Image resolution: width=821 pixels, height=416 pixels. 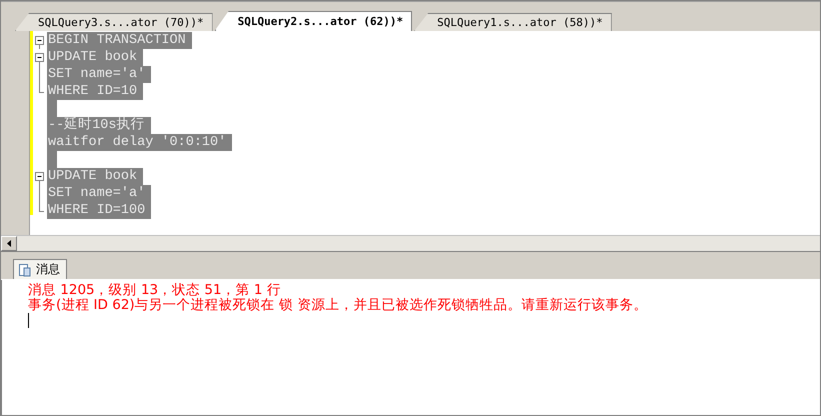 I want to click on error-message: 消息 1205，级别 13，状态 51，第 1 行, so click(x=155, y=290).